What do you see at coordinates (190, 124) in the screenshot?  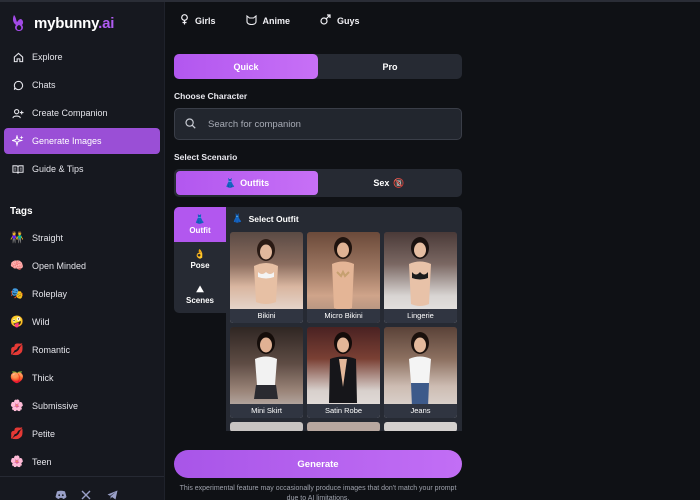 I see `search-icon` at bounding box center [190, 124].